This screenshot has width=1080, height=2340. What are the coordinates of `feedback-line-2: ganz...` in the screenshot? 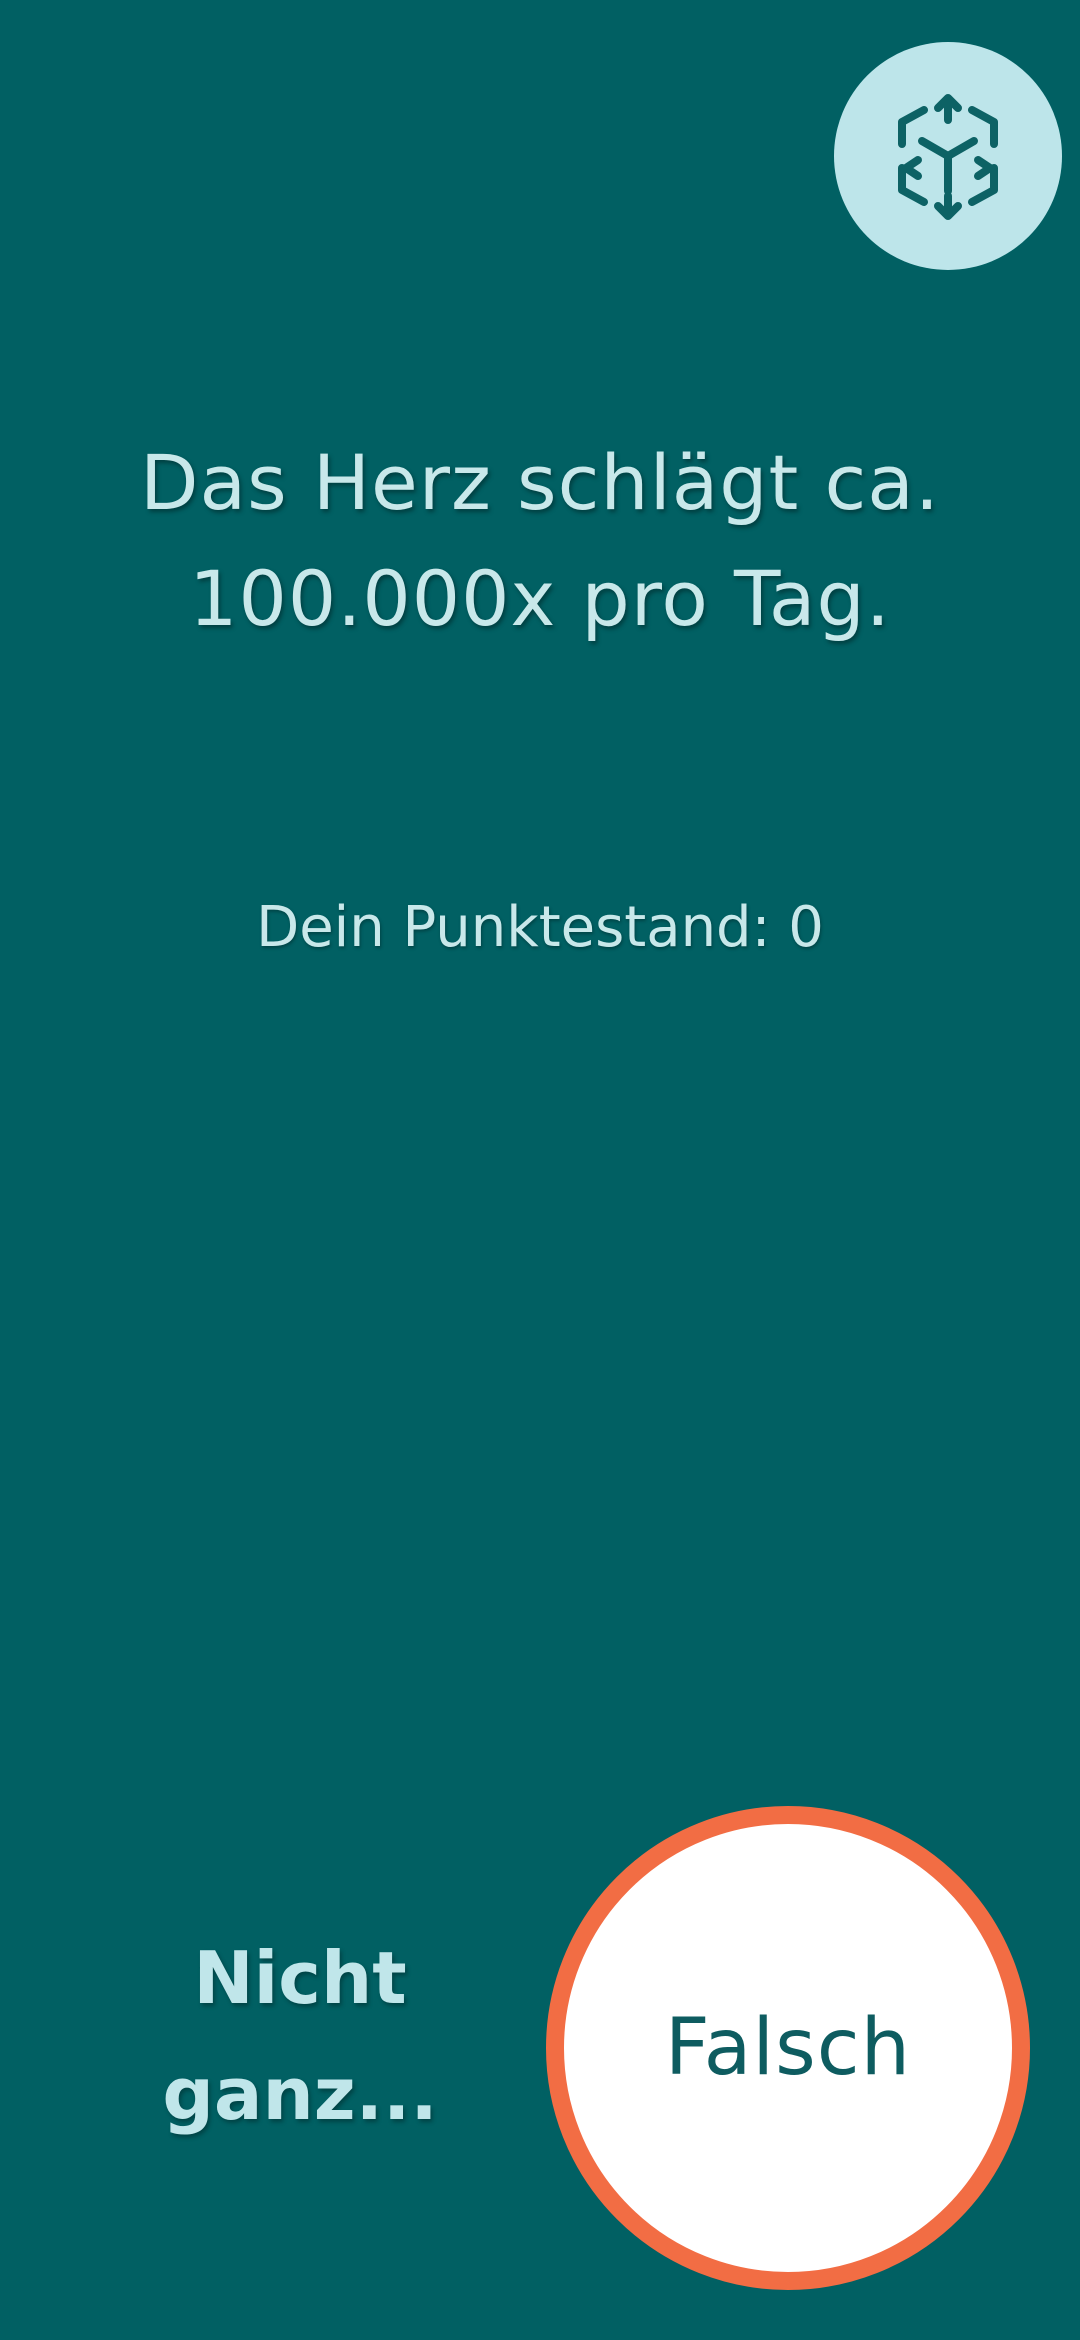 It's located at (300, 2094).